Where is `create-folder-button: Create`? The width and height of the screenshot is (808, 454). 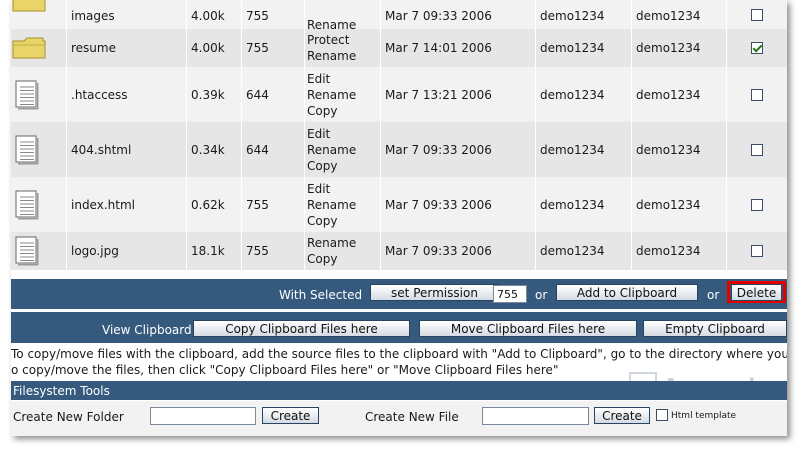 create-folder-button: Create is located at coordinates (290, 415).